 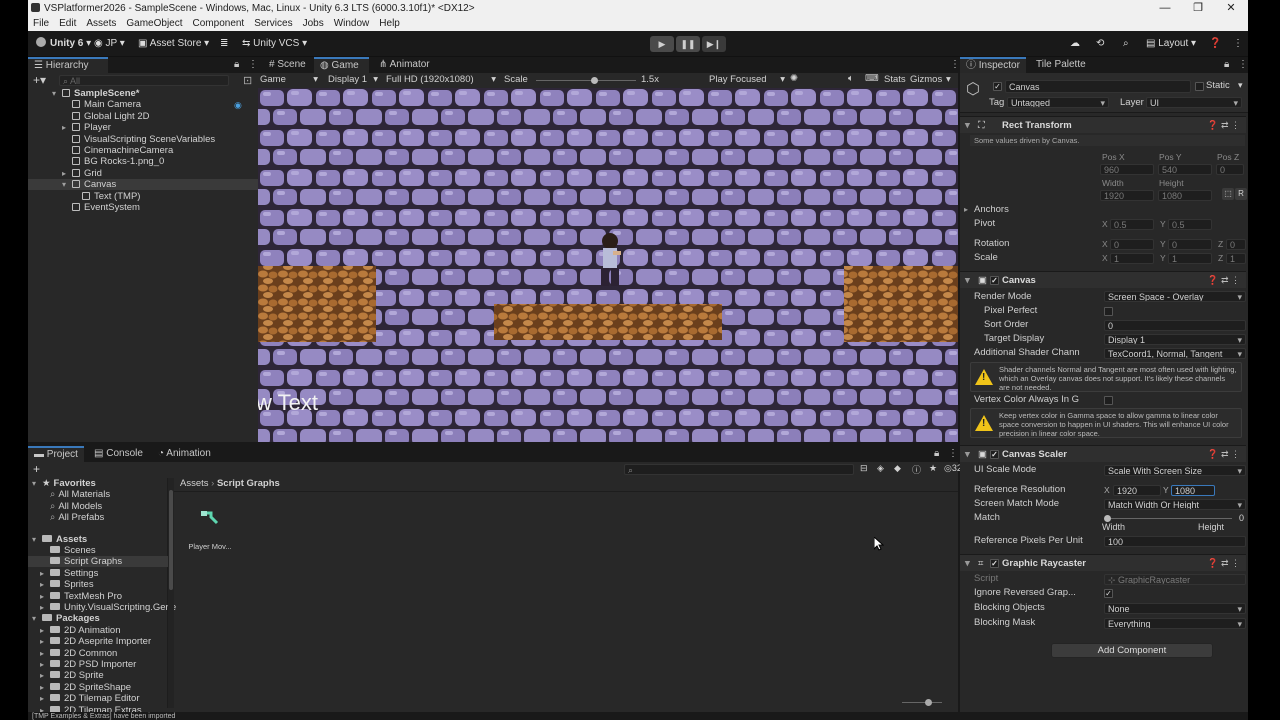 I want to click on rot-z-field: 0, so click(x=1236, y=244).